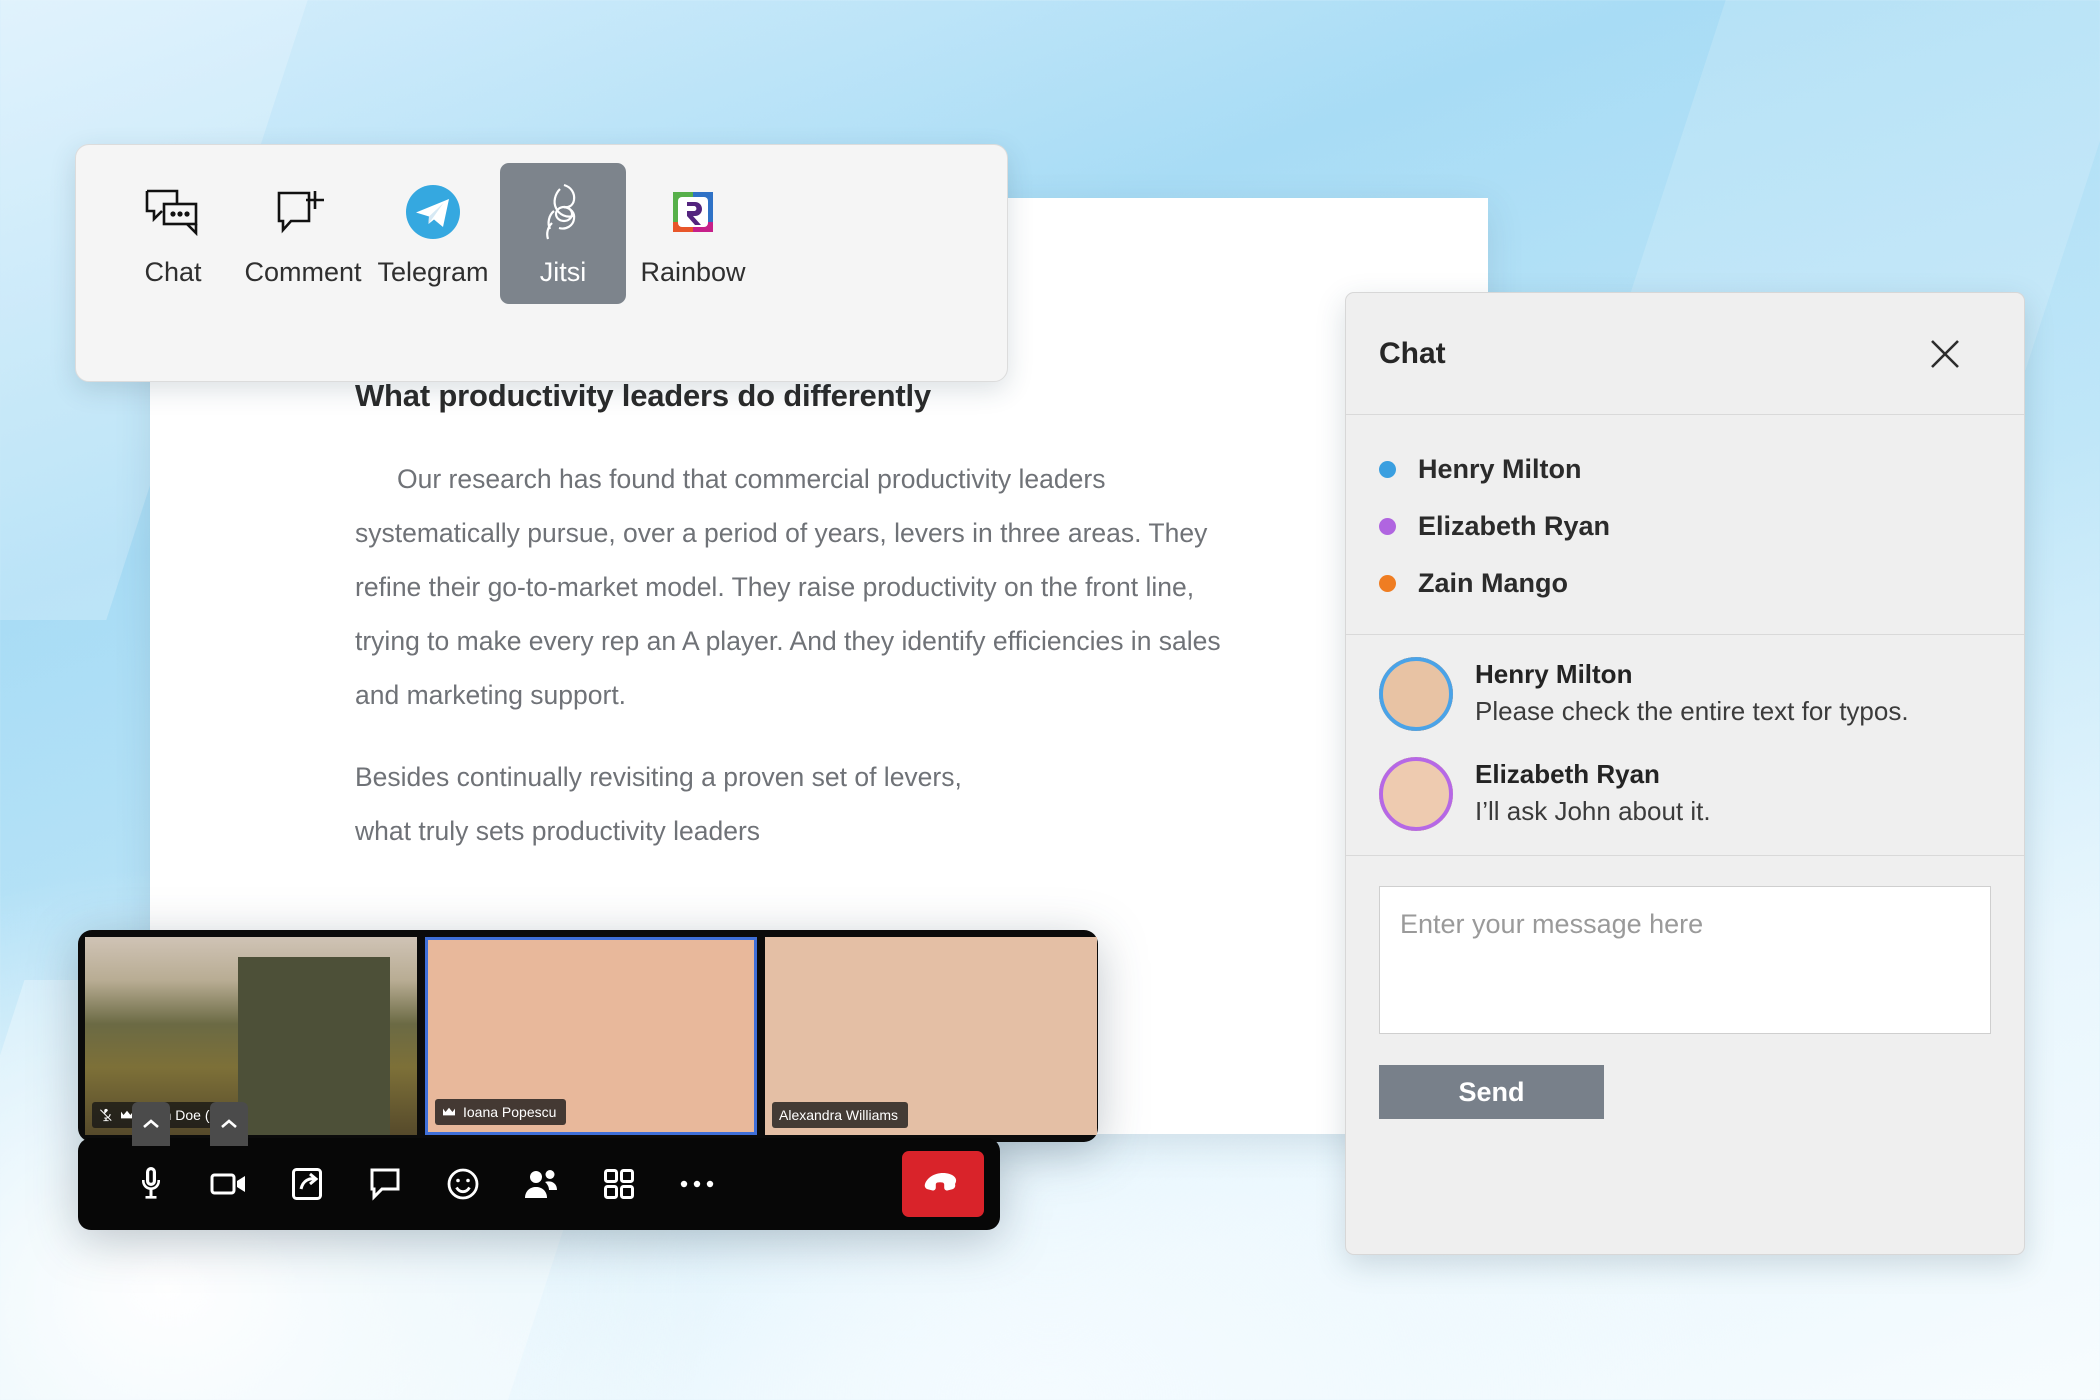 This screenshot has height=1400, width=2100. Describe the element at coordinates (931, 1036) in the screenshot. I see `video-tile: Alexandra Williams` at that location.